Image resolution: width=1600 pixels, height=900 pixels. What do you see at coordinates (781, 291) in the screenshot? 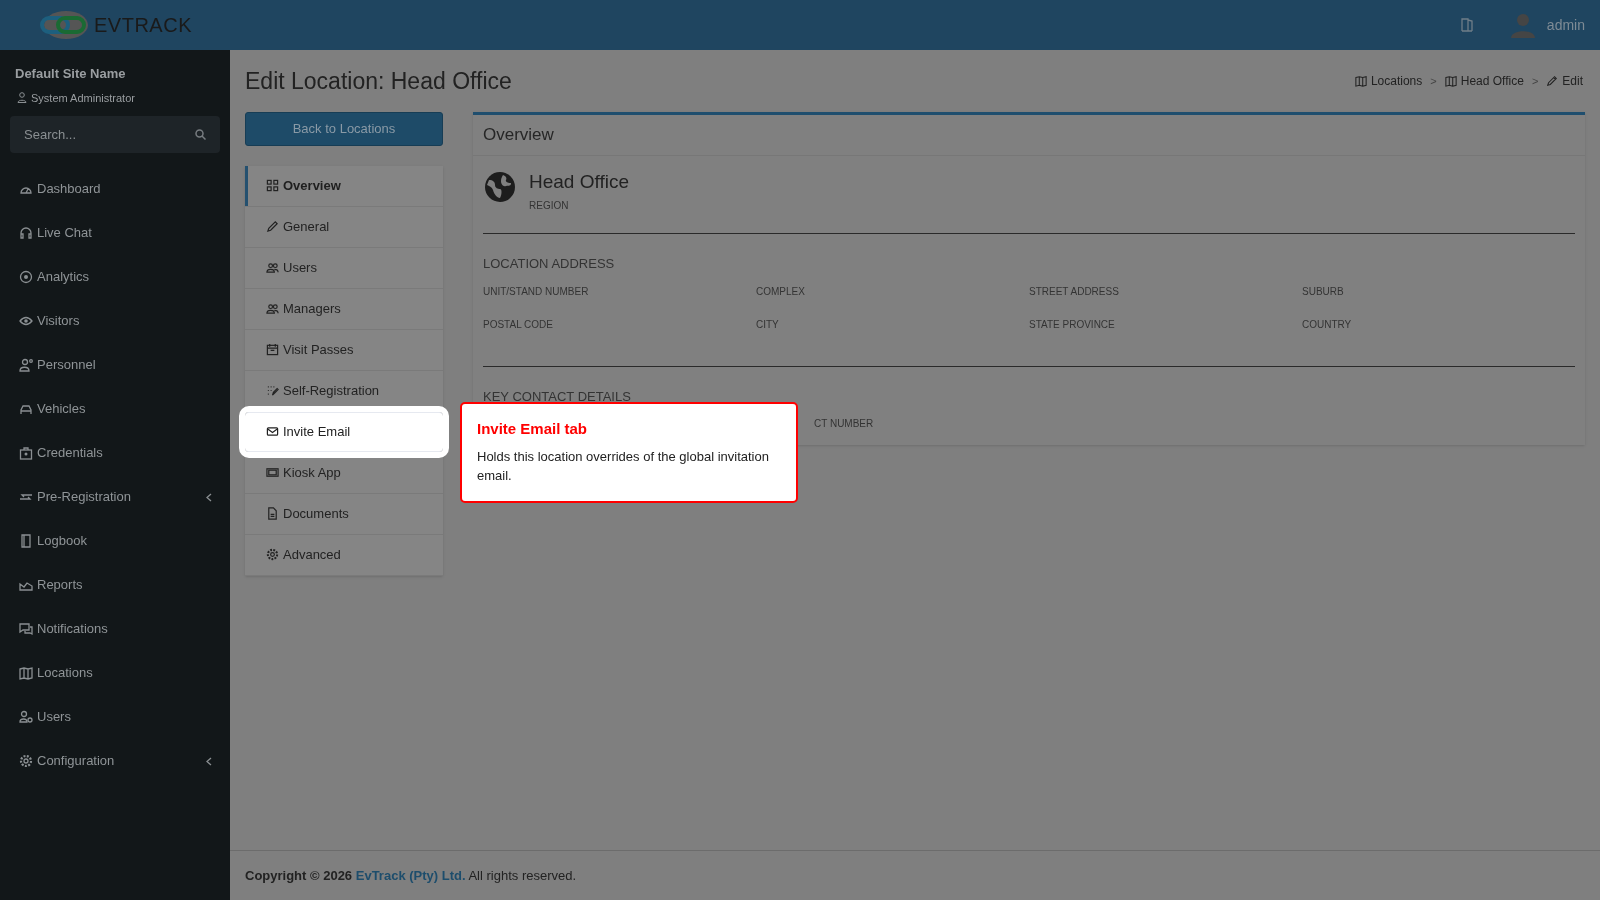
I see `field-label: COMPLEX` at bounding box center [781, 291].